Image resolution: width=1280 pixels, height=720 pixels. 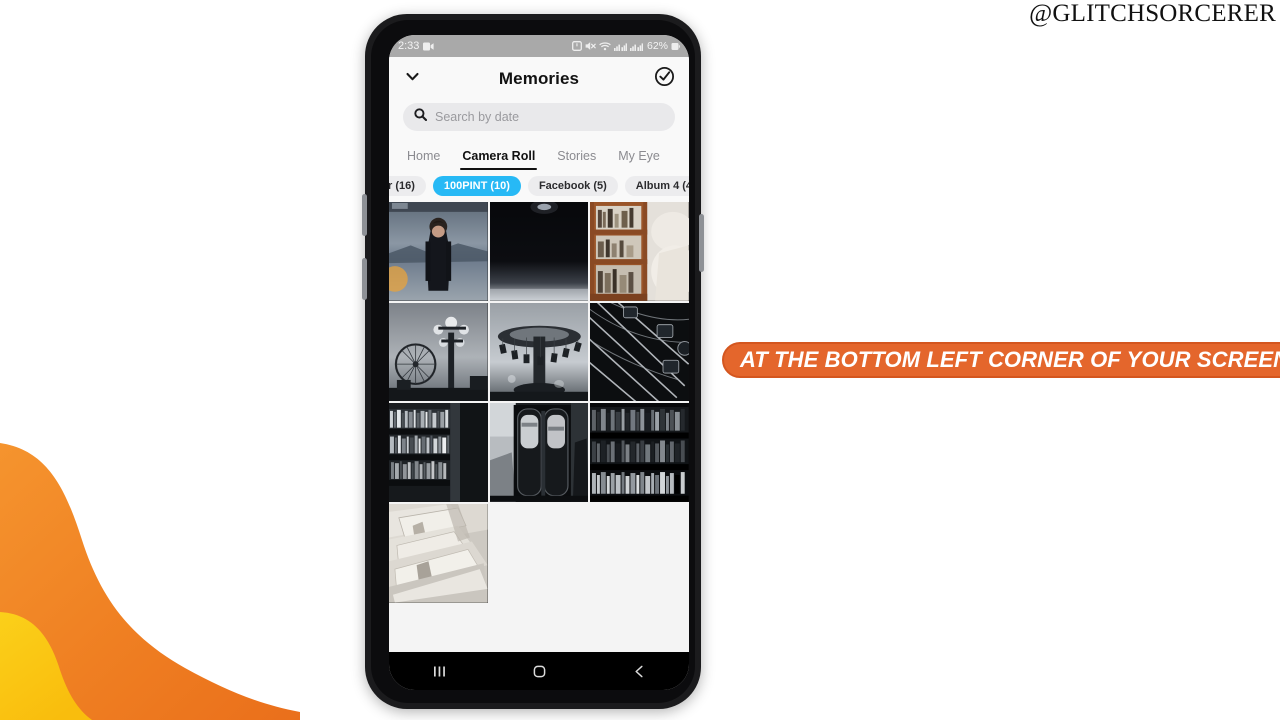 I want to click on android-nav-bar, so click(x=539, y=671).